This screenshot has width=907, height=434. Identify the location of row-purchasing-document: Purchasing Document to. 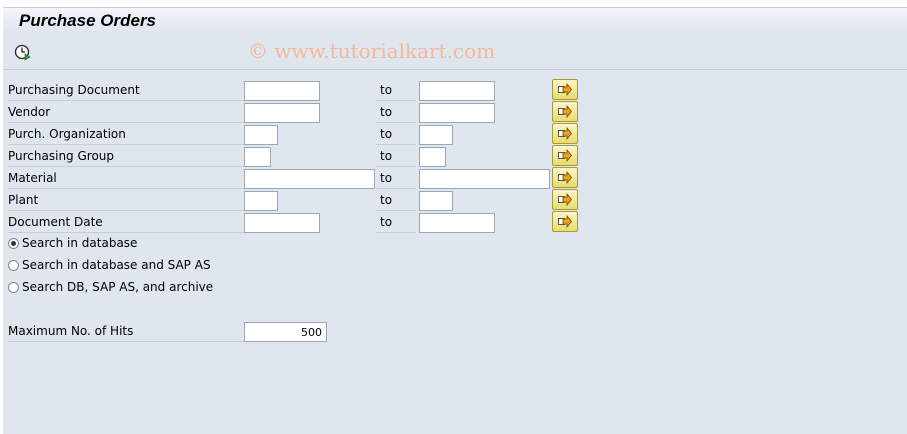
(455, 90).